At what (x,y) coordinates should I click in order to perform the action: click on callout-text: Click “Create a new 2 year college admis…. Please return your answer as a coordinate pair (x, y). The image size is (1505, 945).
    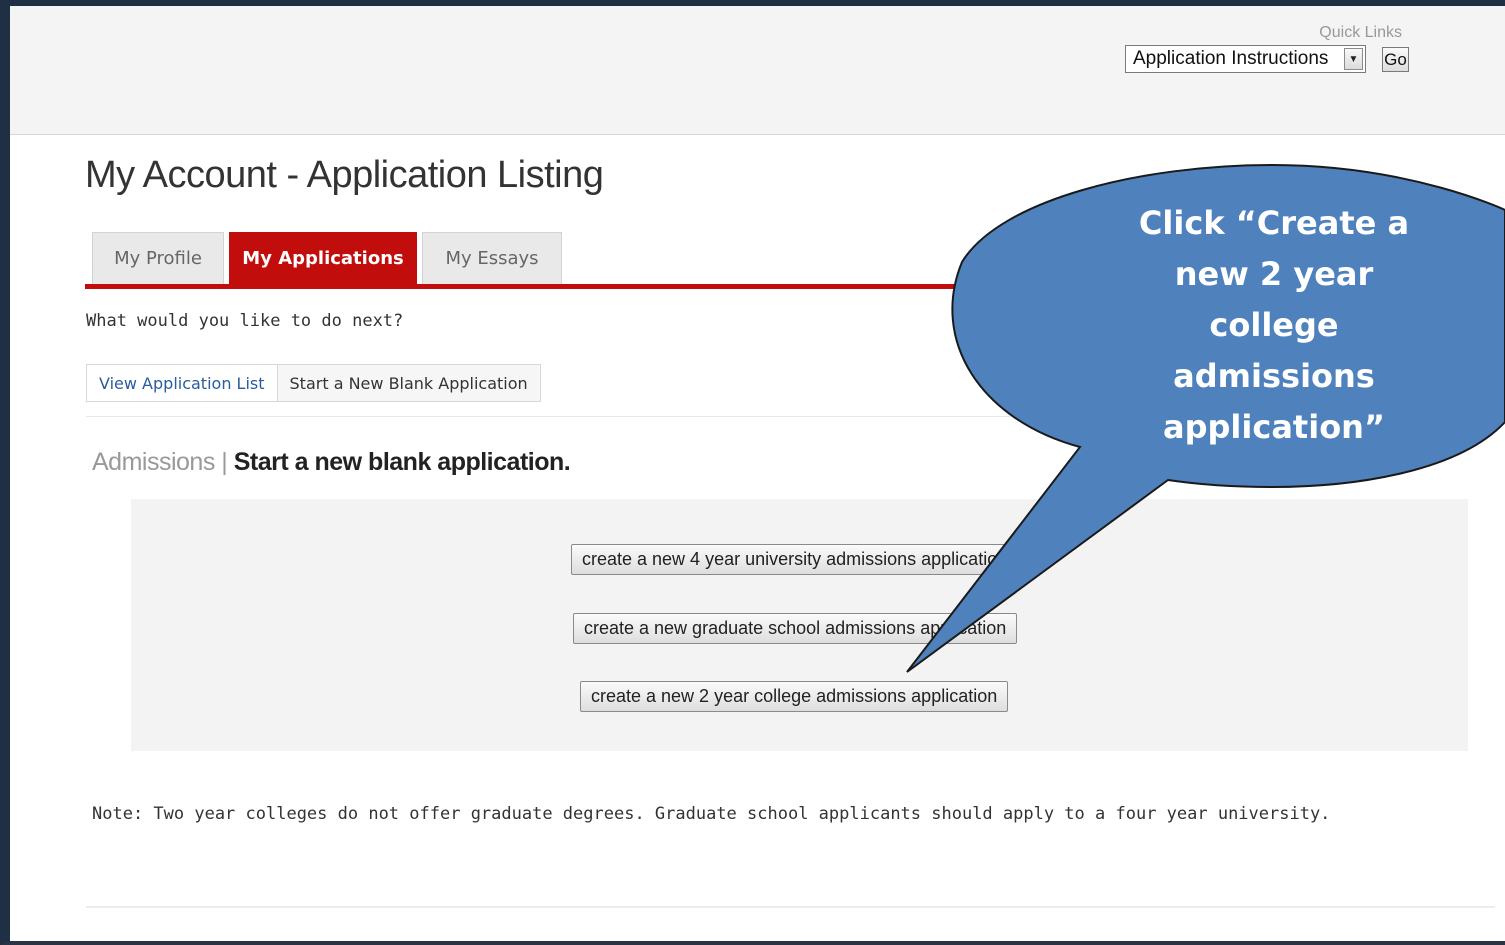
    Looking at the image, I should click on (1274, 325).